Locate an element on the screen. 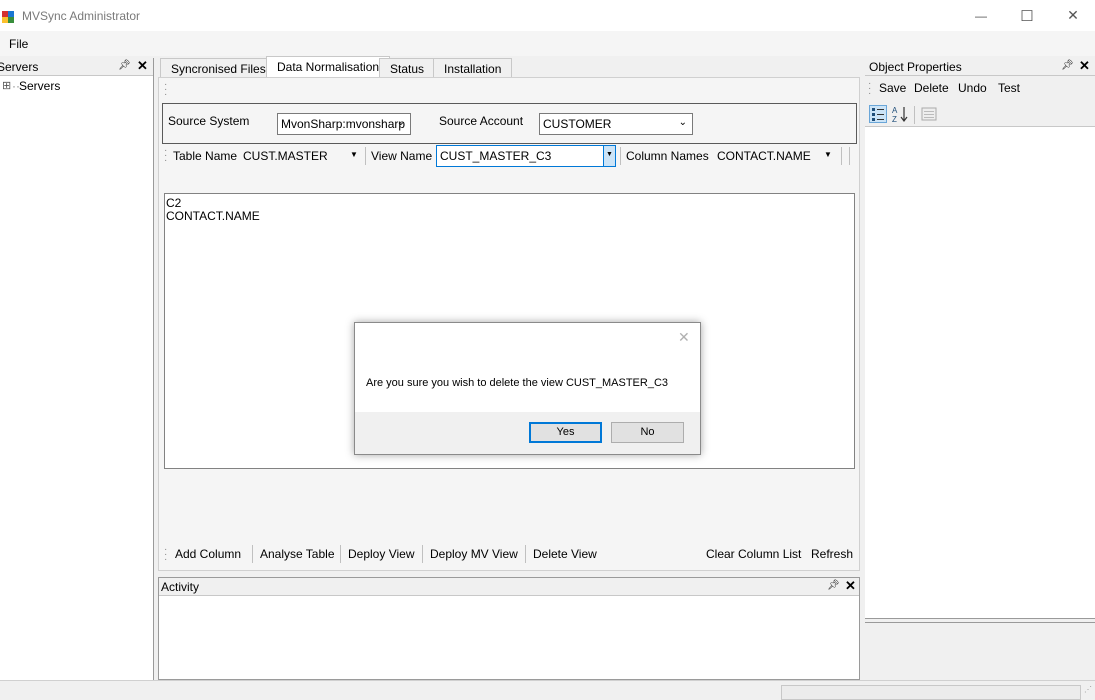 This screenshot has width=1095, height=700. source-system-value: MvonSharp:mvonsharp is located at coordinates (343, 124).